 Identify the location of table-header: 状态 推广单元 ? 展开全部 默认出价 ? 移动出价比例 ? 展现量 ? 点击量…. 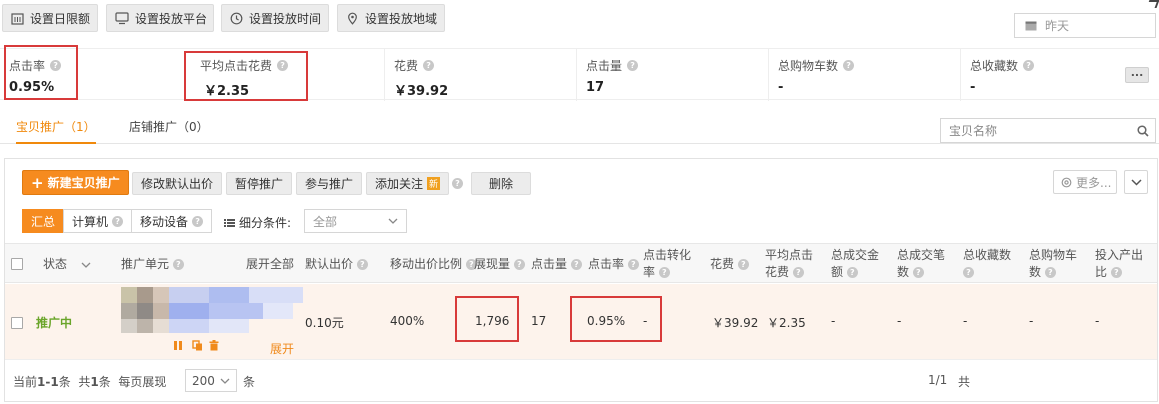
(581, 263).